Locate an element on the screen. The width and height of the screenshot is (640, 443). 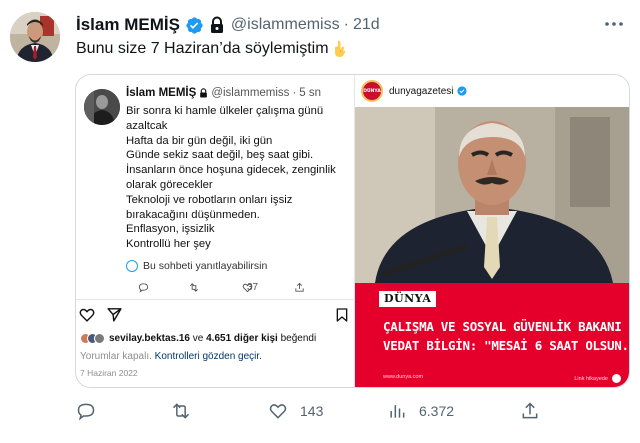
embedded-line: Bir sonra ki hamle ülkeler çalışma günü is located at coordinates (225, 111).